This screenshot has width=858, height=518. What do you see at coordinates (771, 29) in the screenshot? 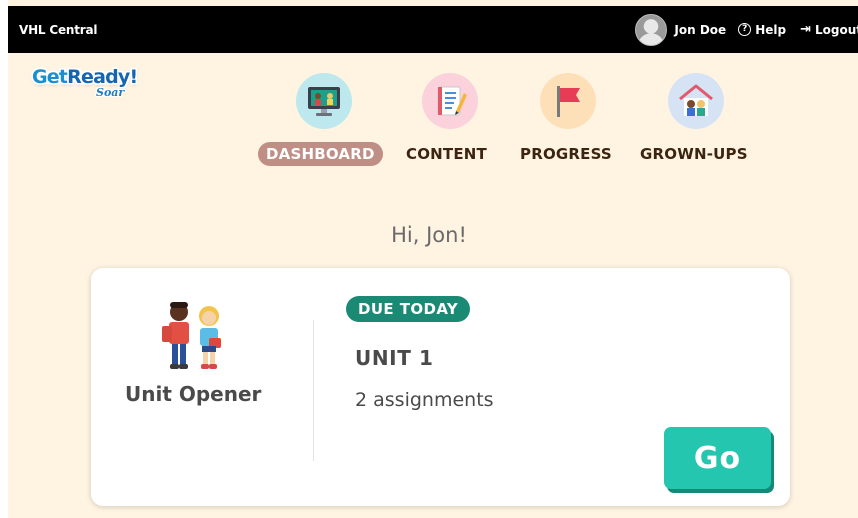
I see `help-label: Help` at bounding box center [771, 29].